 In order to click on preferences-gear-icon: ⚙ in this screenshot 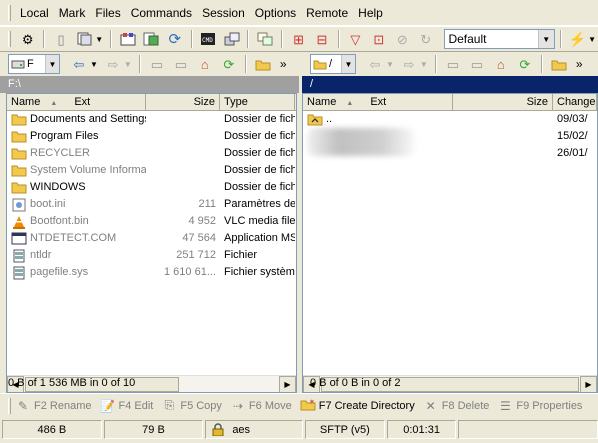, I will do `click(27, 39)`.